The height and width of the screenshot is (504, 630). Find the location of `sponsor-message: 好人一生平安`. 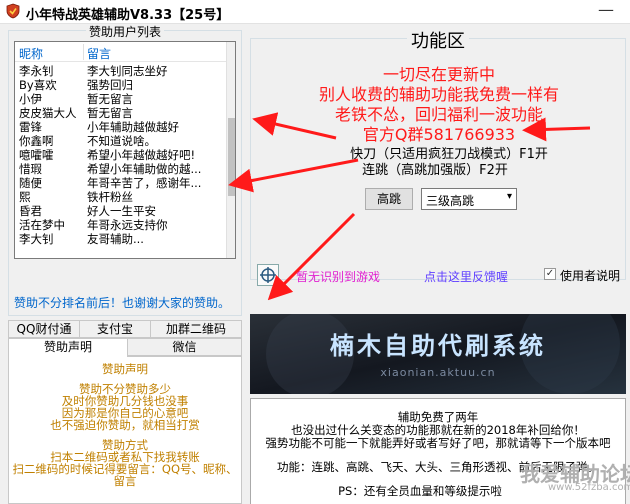

sponsor-message: 好人一生平安 is located at coordinates (121, 211).